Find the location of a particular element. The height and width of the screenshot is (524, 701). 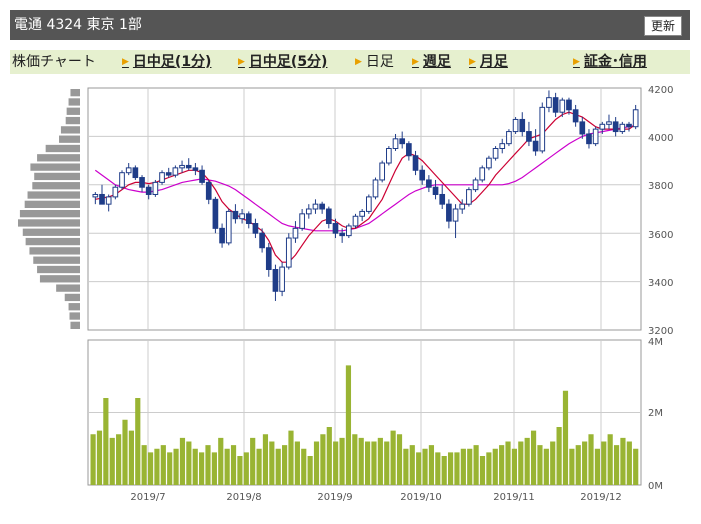

price-tick-label: 3400 is located at coordinates (660, 283).